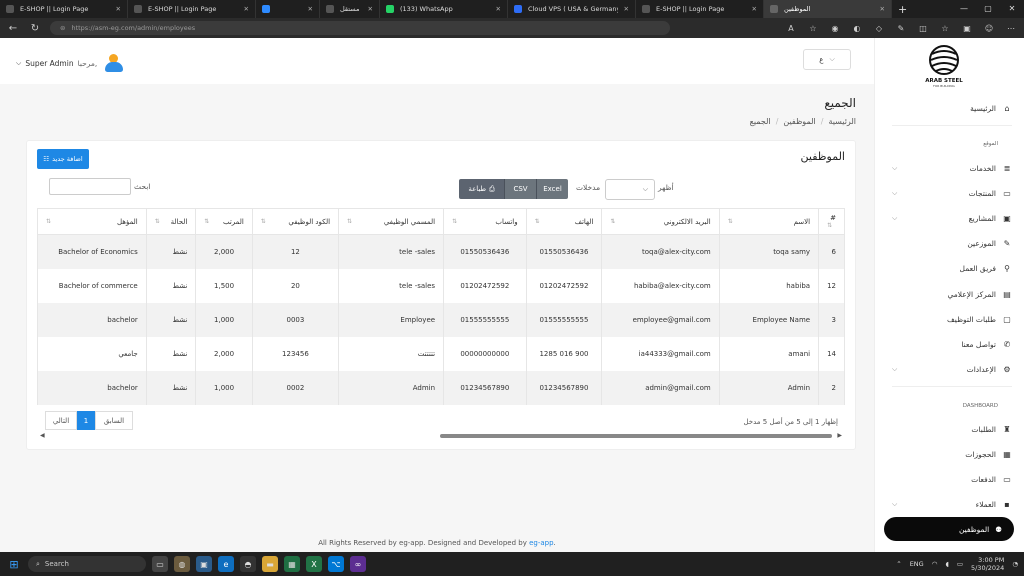 The width and height of the screenshot is (1024, 576). I want to click on back-icon: ←, so click(13, 28).